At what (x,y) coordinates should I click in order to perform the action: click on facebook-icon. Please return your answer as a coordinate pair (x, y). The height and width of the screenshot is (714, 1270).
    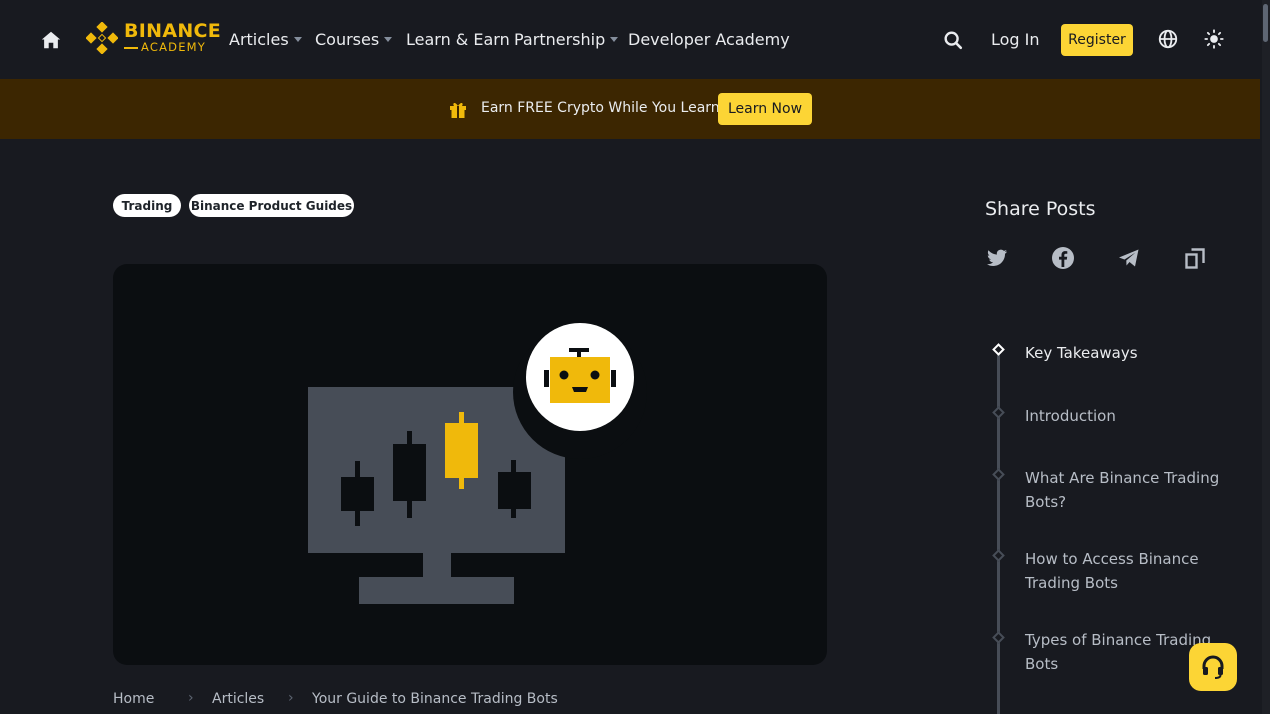
    Looking at the image, I should click on (1063, 258).